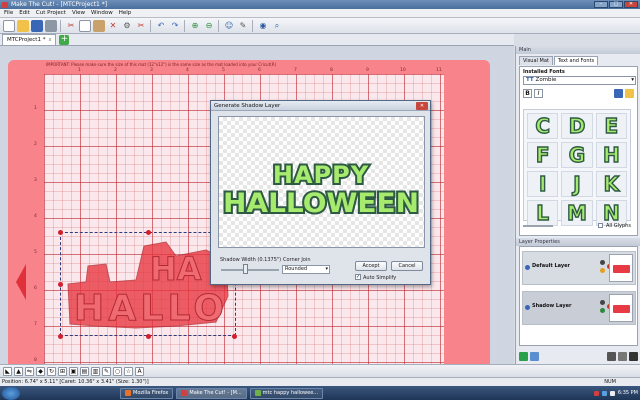 The height and width of the screenshot is (400, 640). Describe the element at coordinates (611, 155) in the screenshot. I see `glyph-cell: H` at that location.